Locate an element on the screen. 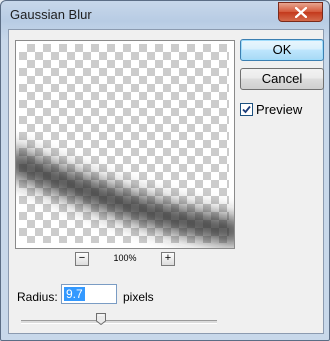  preview-checkbox is located at coordinates (246, 109).